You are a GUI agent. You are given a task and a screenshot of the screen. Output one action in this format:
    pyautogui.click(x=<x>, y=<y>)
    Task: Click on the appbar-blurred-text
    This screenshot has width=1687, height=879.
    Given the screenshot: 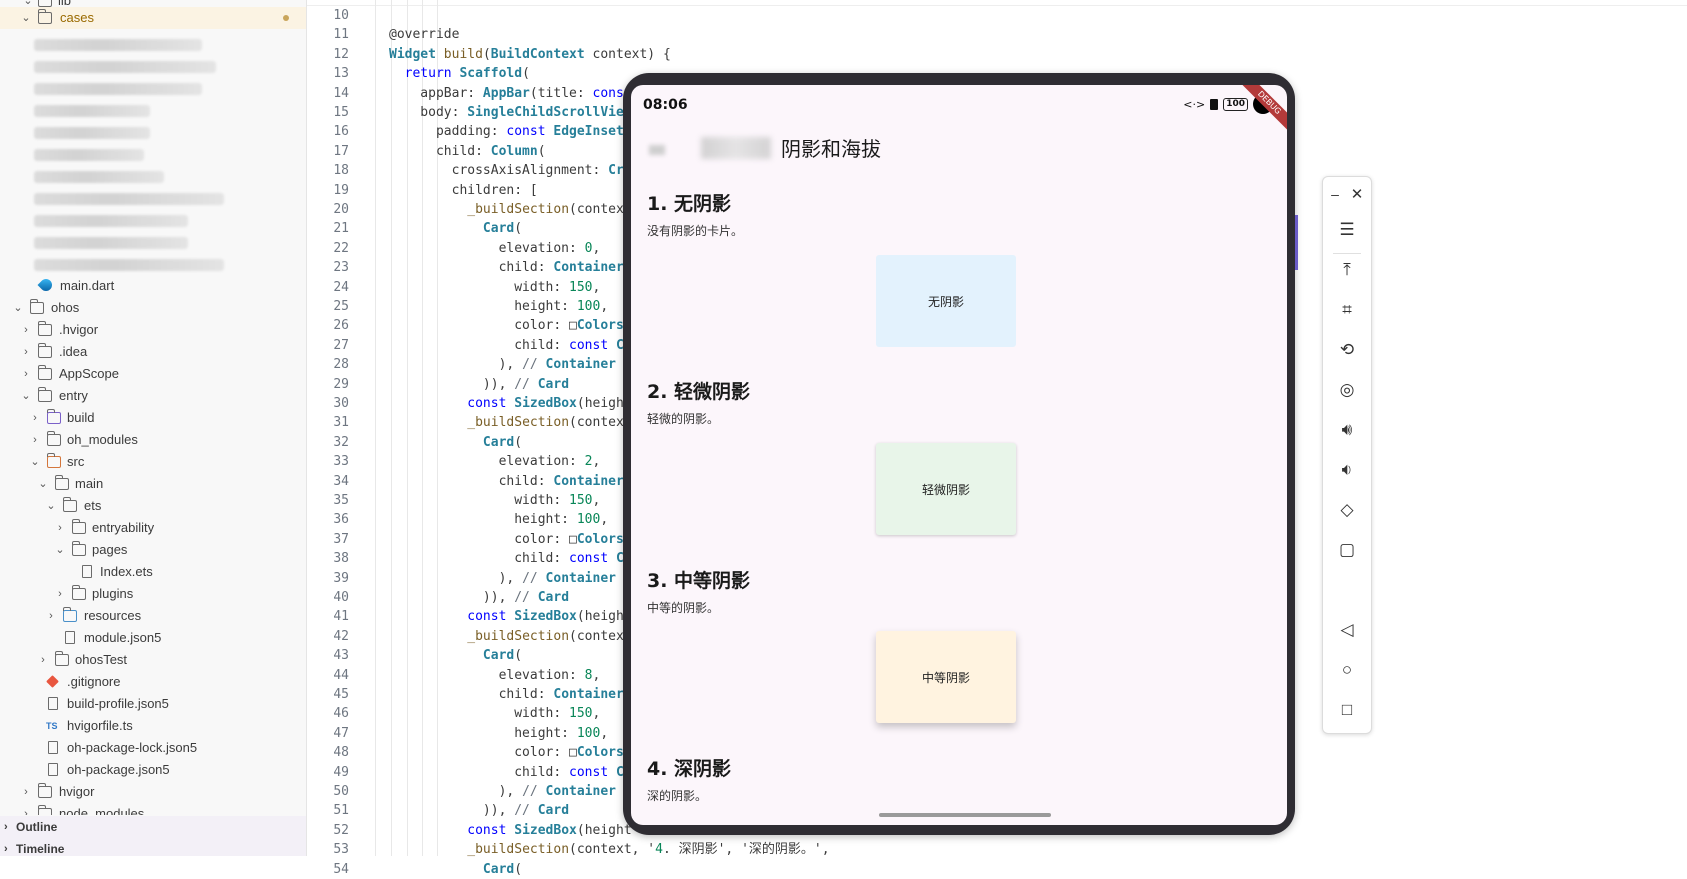 What is the action you would take?
    pyautogui.click(x=736, y=148)
    